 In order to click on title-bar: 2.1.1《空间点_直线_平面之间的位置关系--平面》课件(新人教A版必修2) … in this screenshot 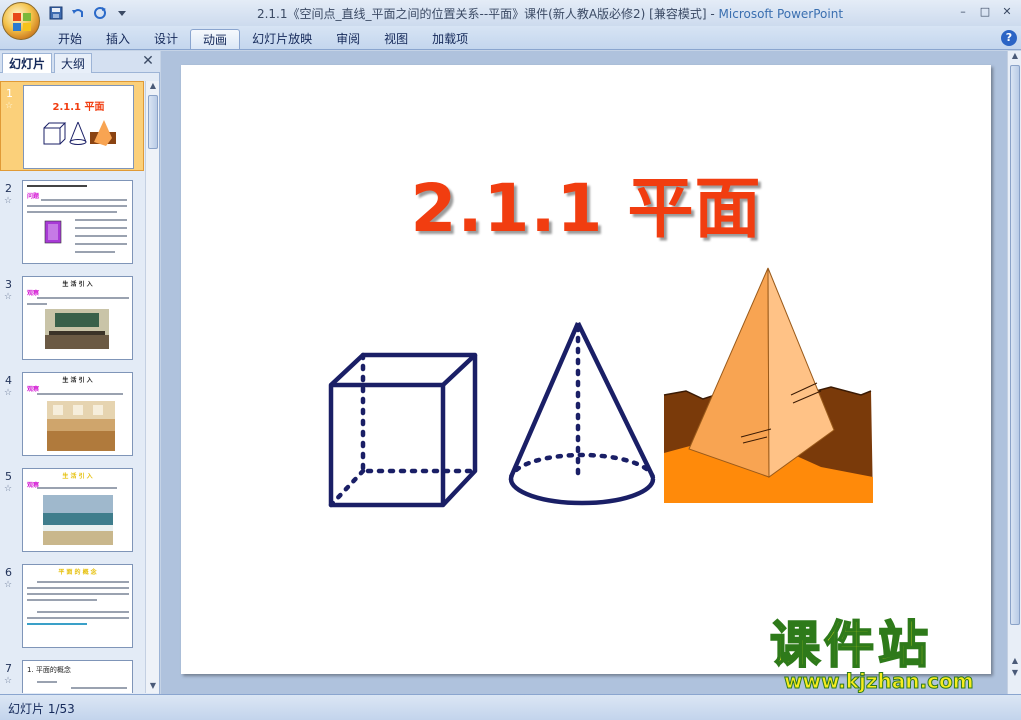, I will do `click(510, 13)`.